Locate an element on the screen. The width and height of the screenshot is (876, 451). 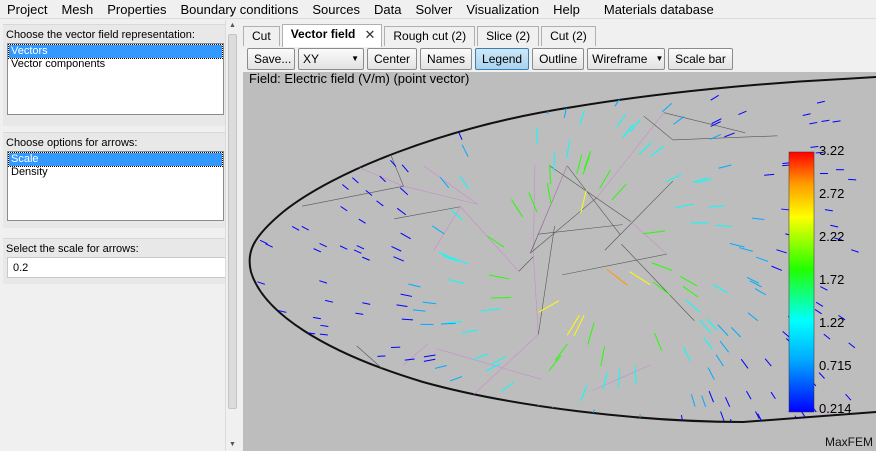
menu-sources: Sources is located at coordinates (336, 9).